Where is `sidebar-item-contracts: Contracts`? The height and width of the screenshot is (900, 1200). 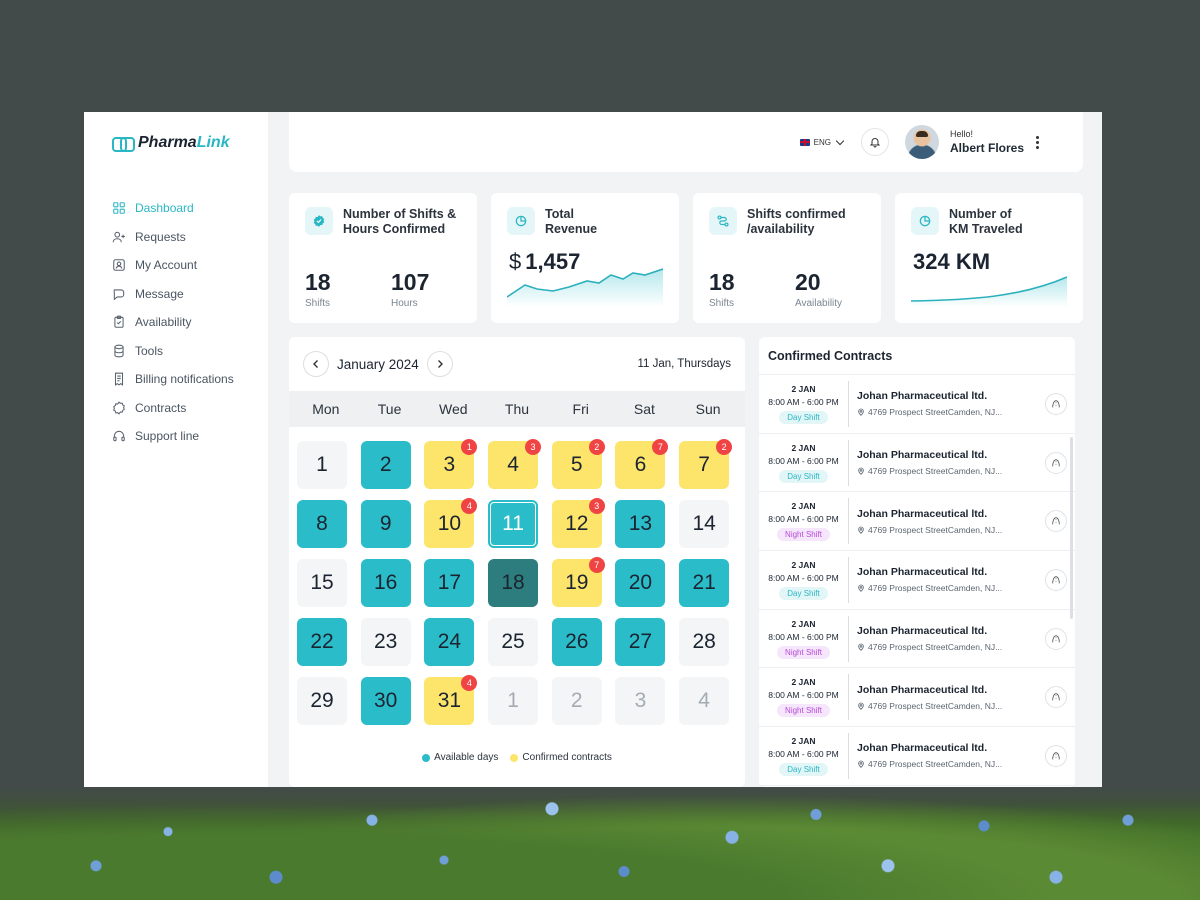
sidebar-item-contracts: Contracts is located at coordinates (190, 408).